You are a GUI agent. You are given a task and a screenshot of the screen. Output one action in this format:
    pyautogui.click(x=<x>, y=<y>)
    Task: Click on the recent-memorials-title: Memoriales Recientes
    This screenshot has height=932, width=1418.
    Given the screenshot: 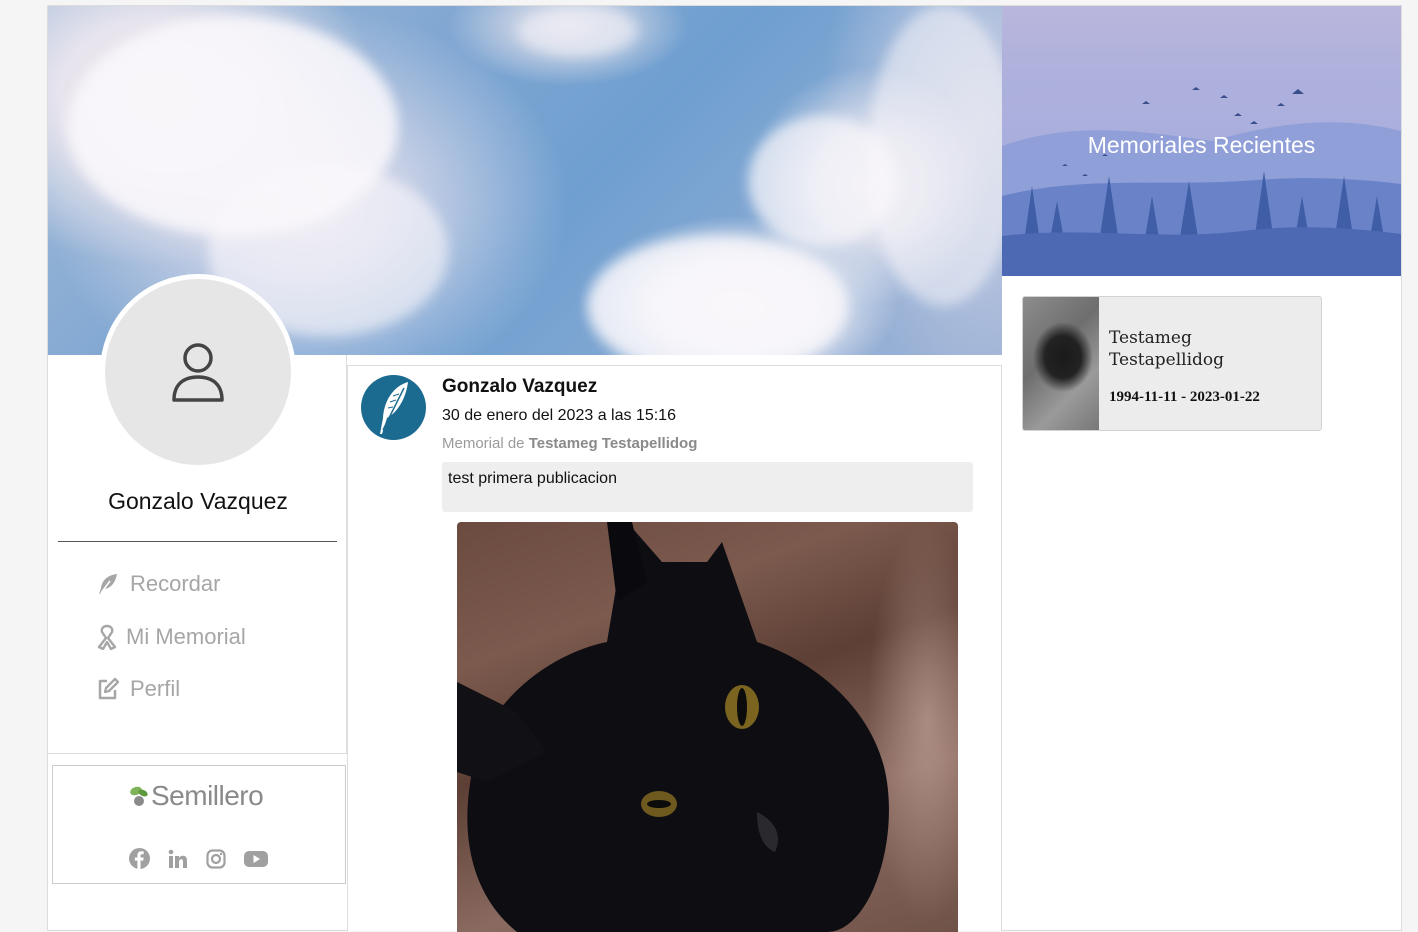 What is the action you would take?
    pyautogui.click(x=1201, y=145)
    